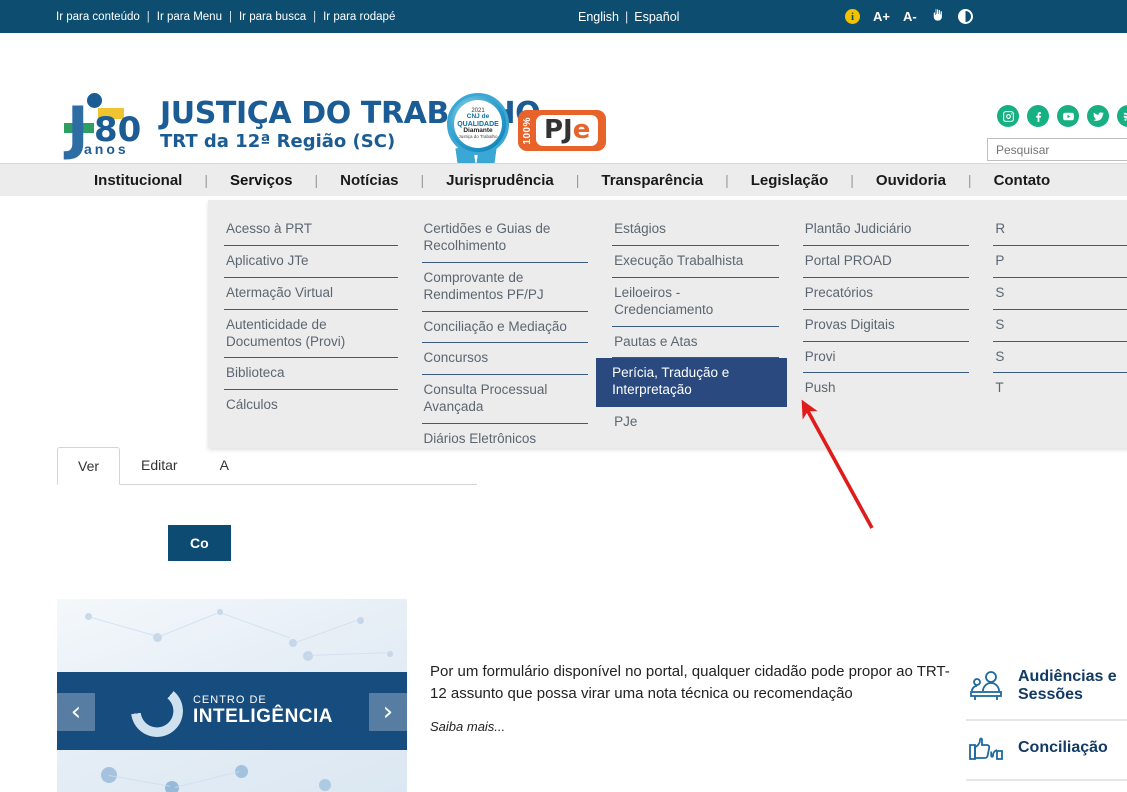 The image size is (1127, 792). I want to click on menu-item-leiloeiros: Leiloeiros - Credenciamento, so click(695, 302).